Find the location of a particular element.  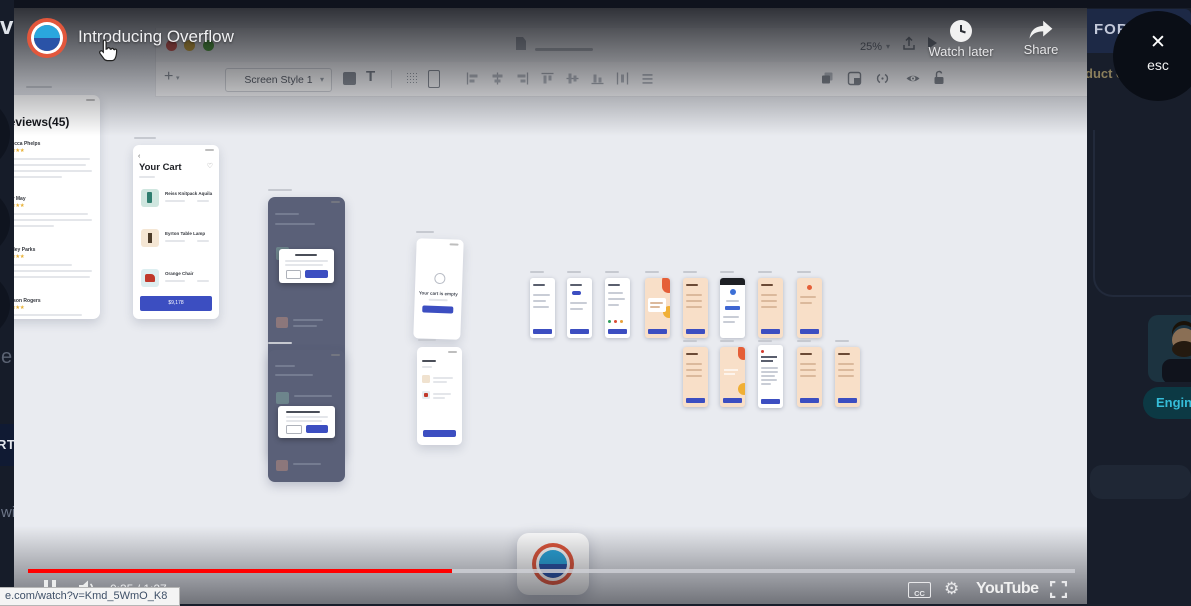

red-dot is located at coordinates (762, 351).